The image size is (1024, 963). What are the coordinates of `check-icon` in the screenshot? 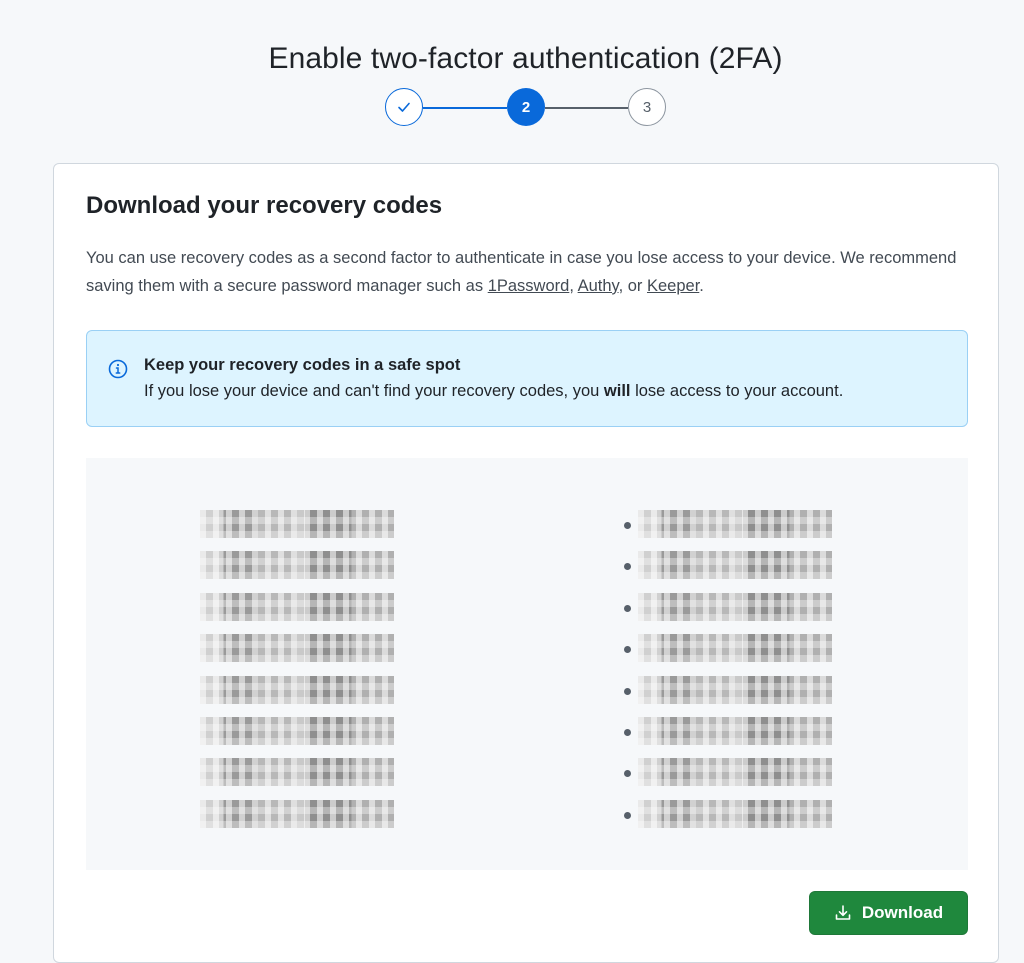 It's located at (404, 107).